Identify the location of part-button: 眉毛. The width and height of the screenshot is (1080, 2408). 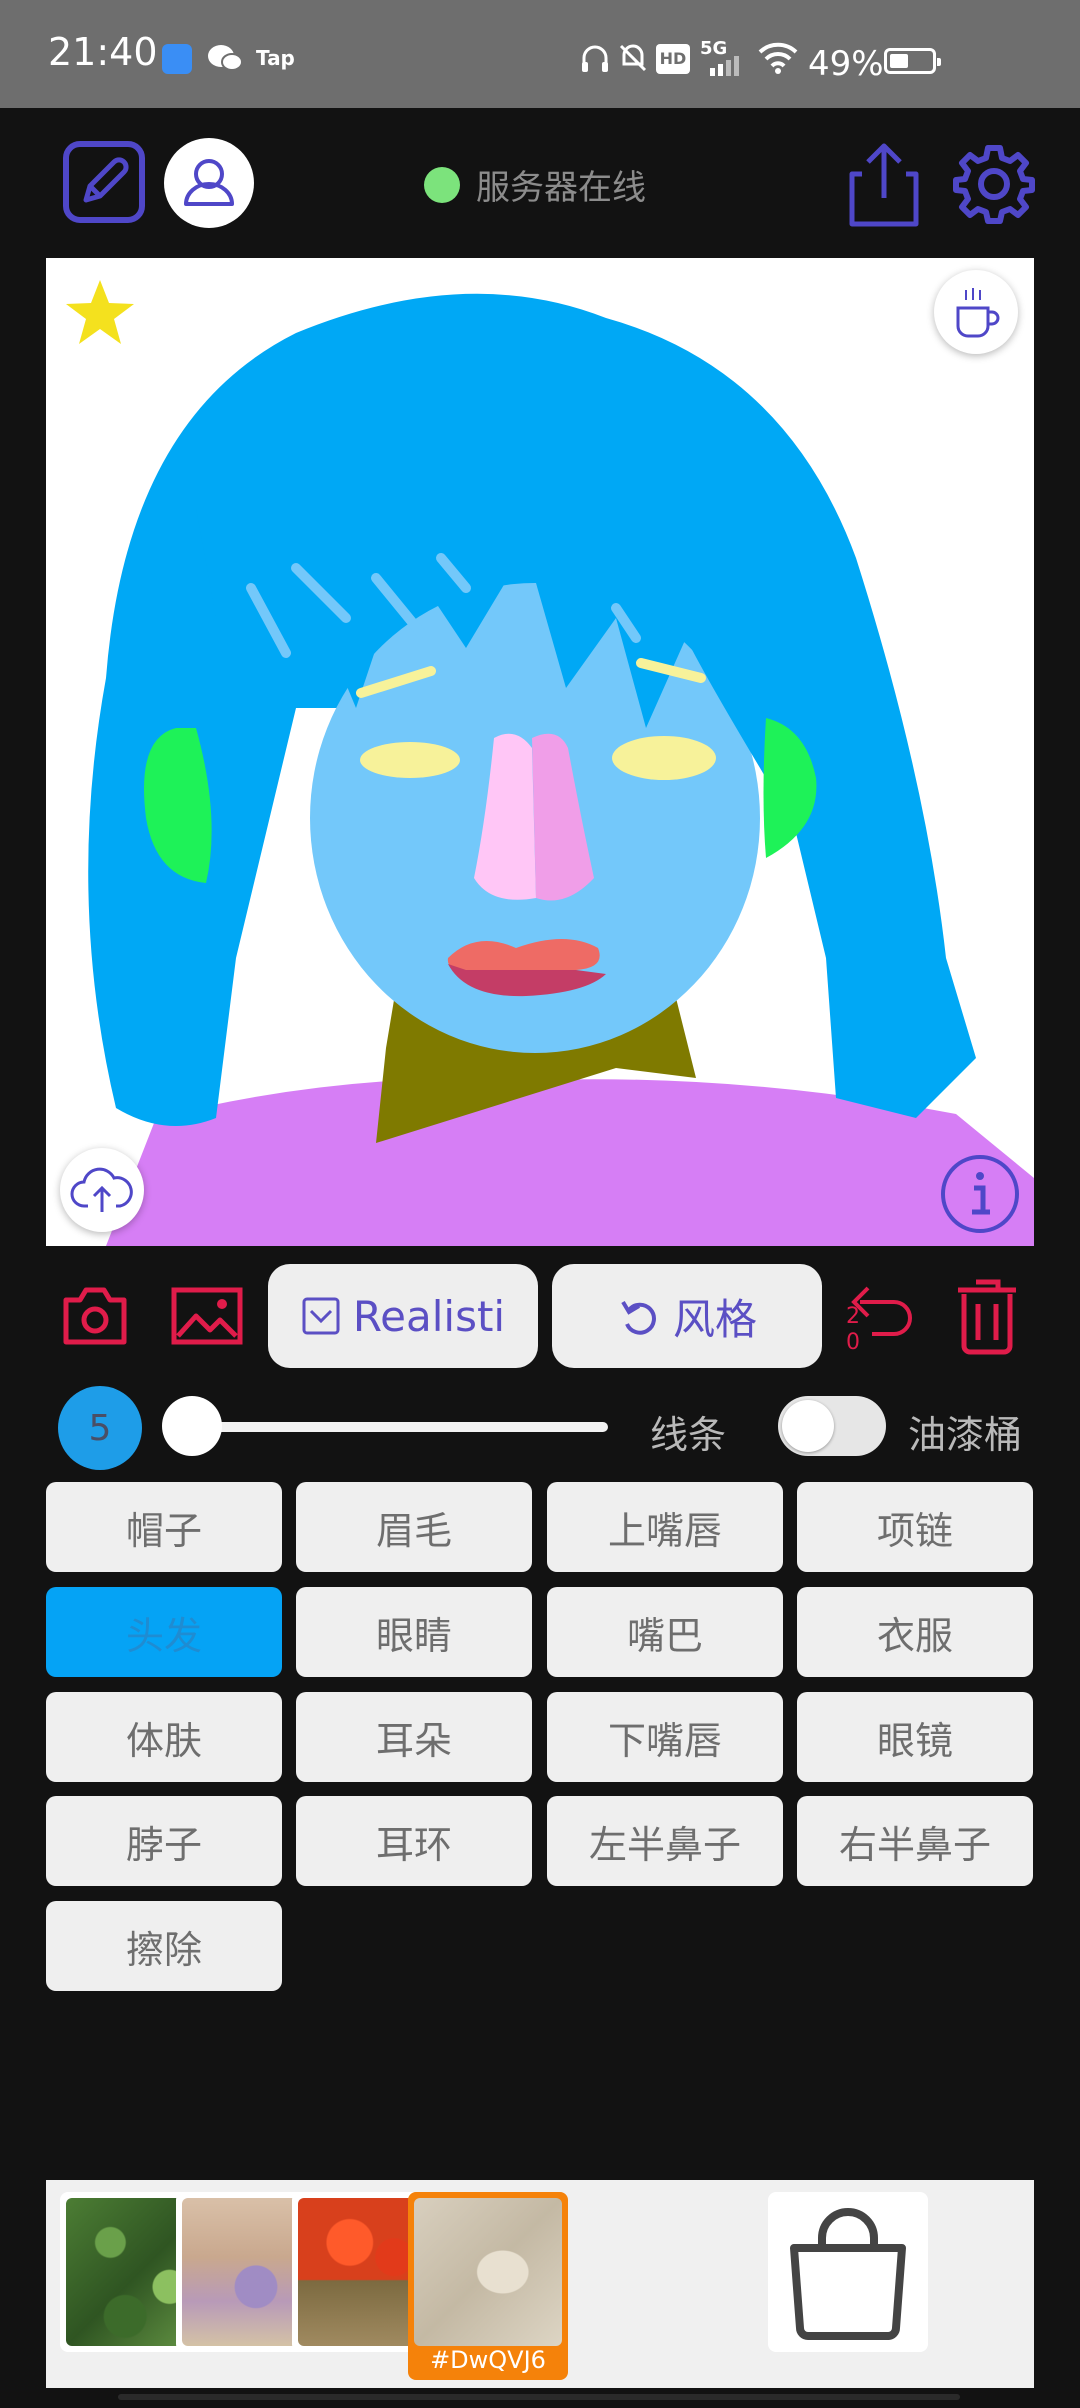
(414, 1527).